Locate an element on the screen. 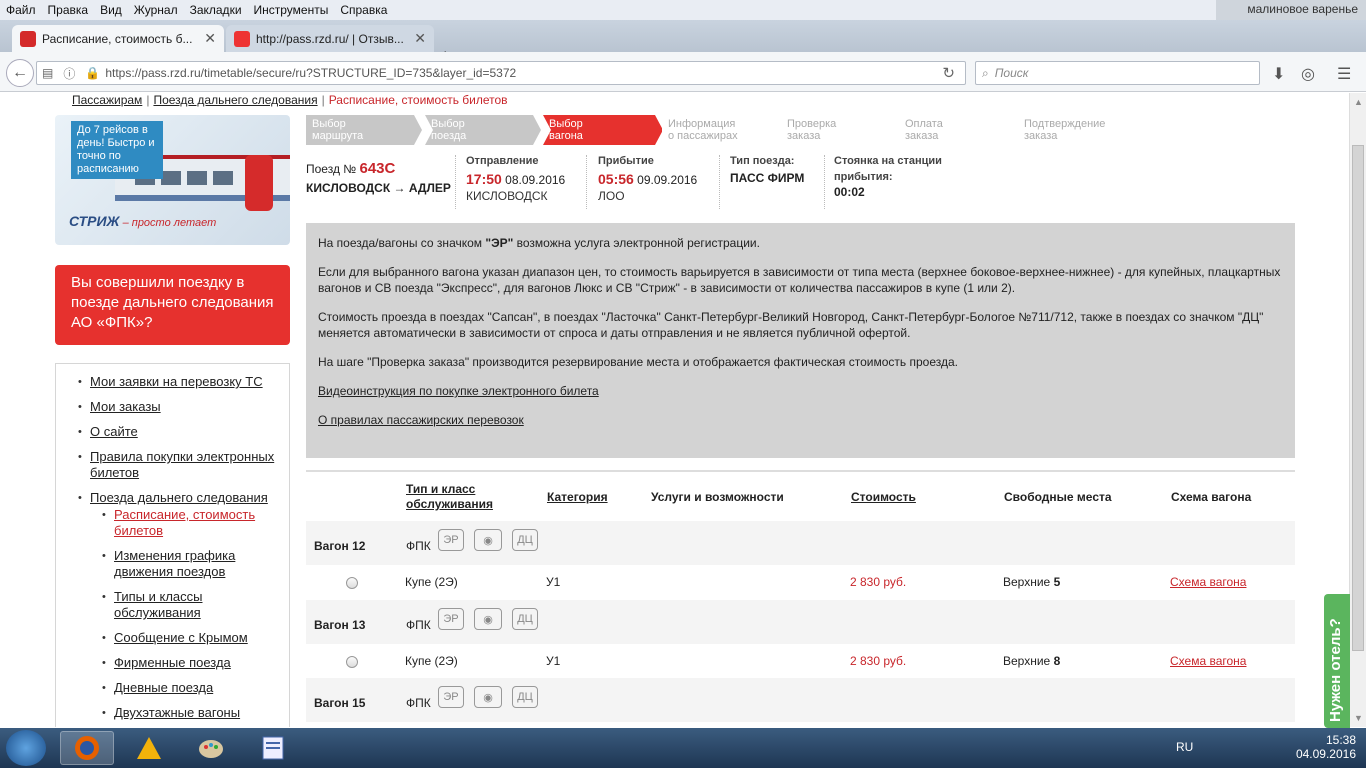  crumb-long-distance: Поезда дальнего следования is located at coordinates (235, 100).